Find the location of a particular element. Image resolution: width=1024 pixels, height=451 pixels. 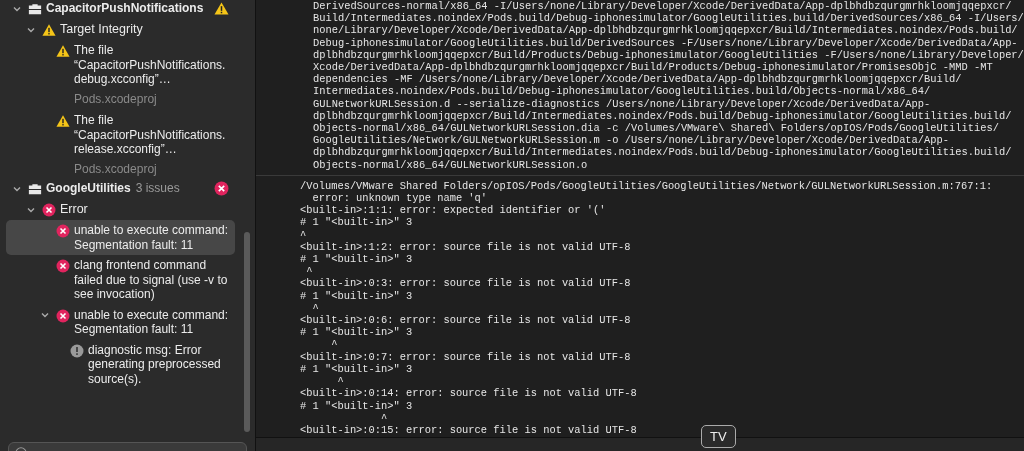

scrollbar is located at coordinates (247, 332).